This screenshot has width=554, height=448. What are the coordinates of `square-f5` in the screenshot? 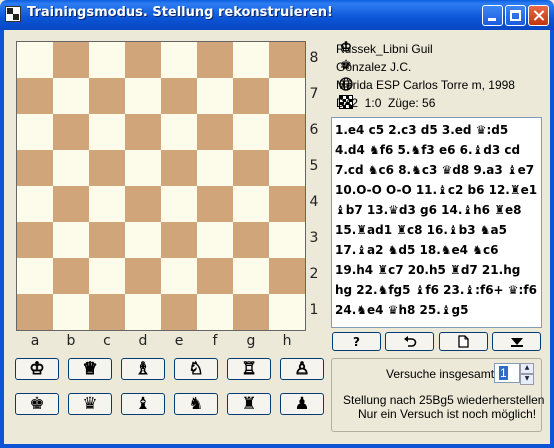 It's located at (215, 168).